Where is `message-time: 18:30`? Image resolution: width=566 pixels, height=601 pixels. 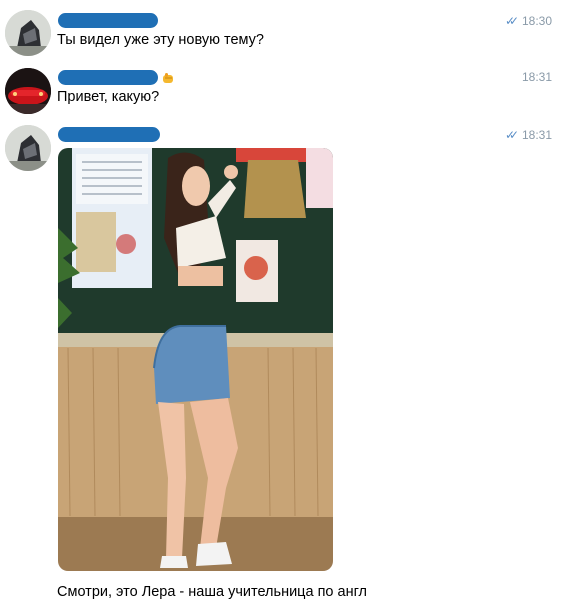 message-time: 18:30 is located at coordinates (536, 21).